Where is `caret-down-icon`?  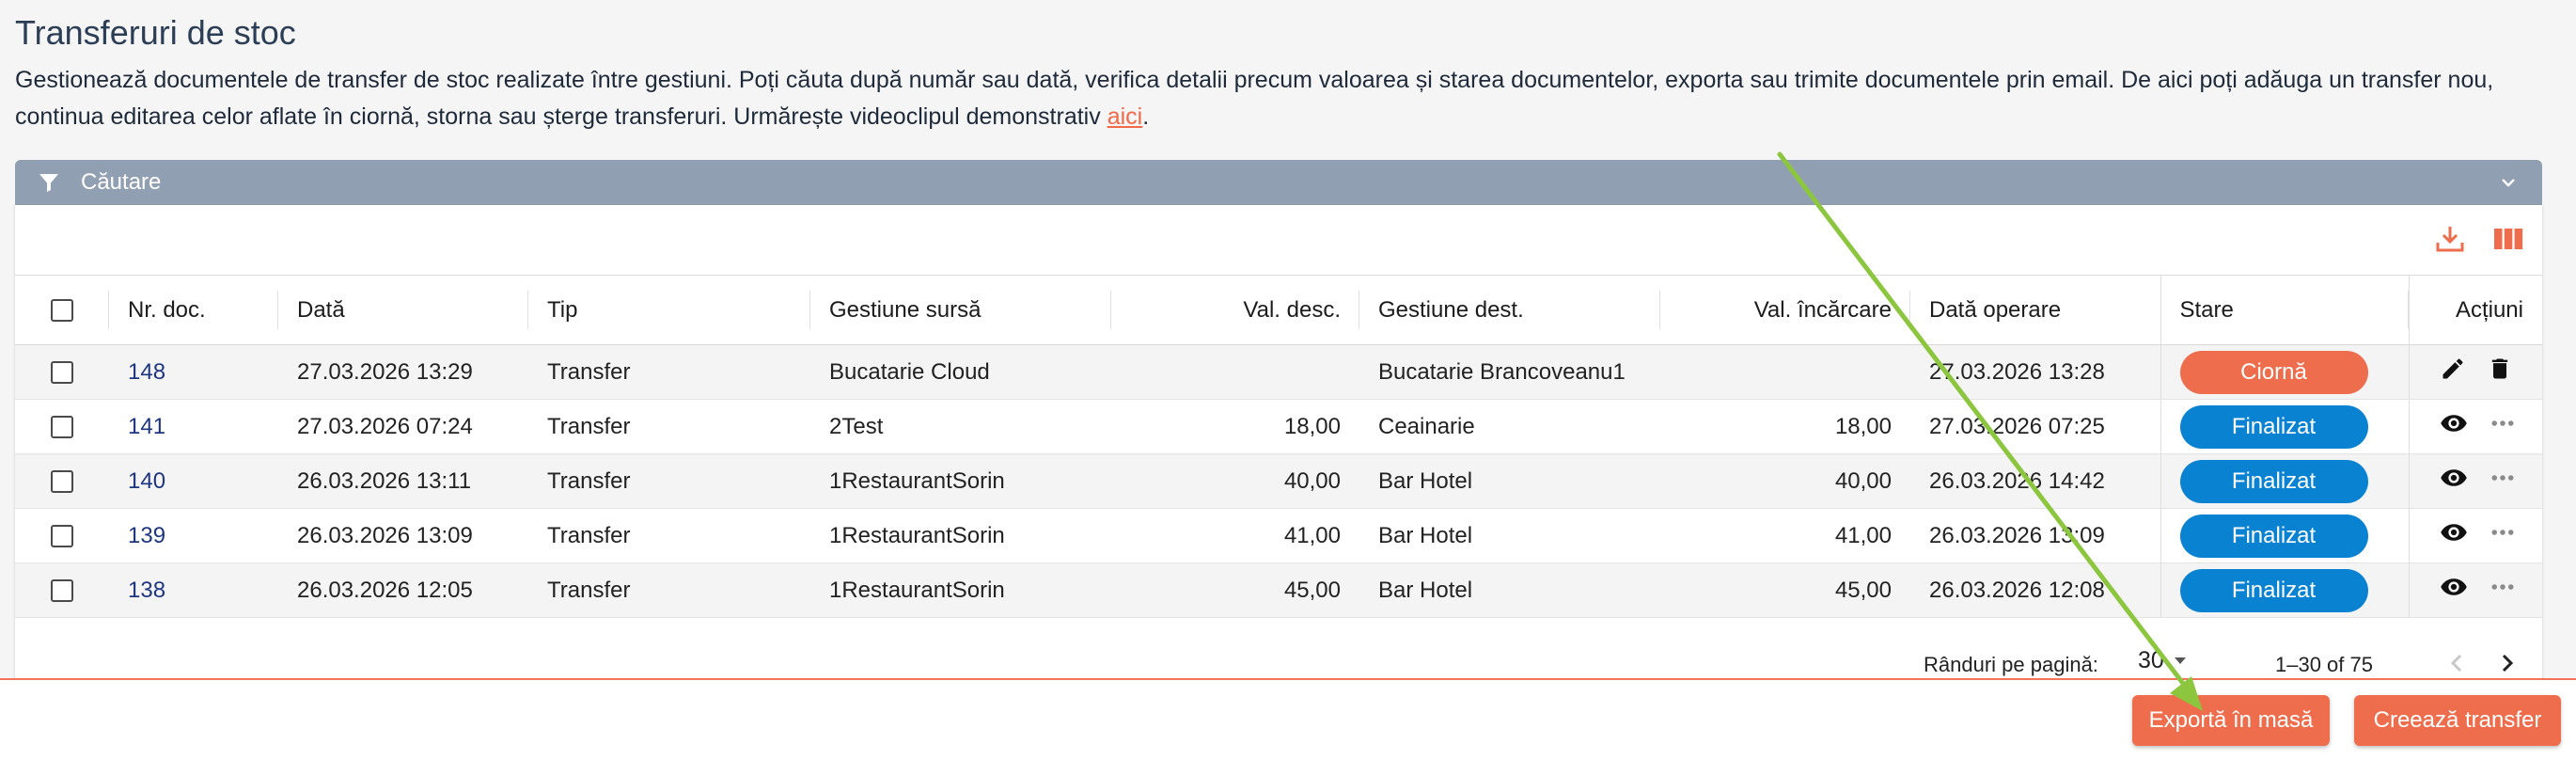
caret-down-icon is located at coordinates (2180, 660).